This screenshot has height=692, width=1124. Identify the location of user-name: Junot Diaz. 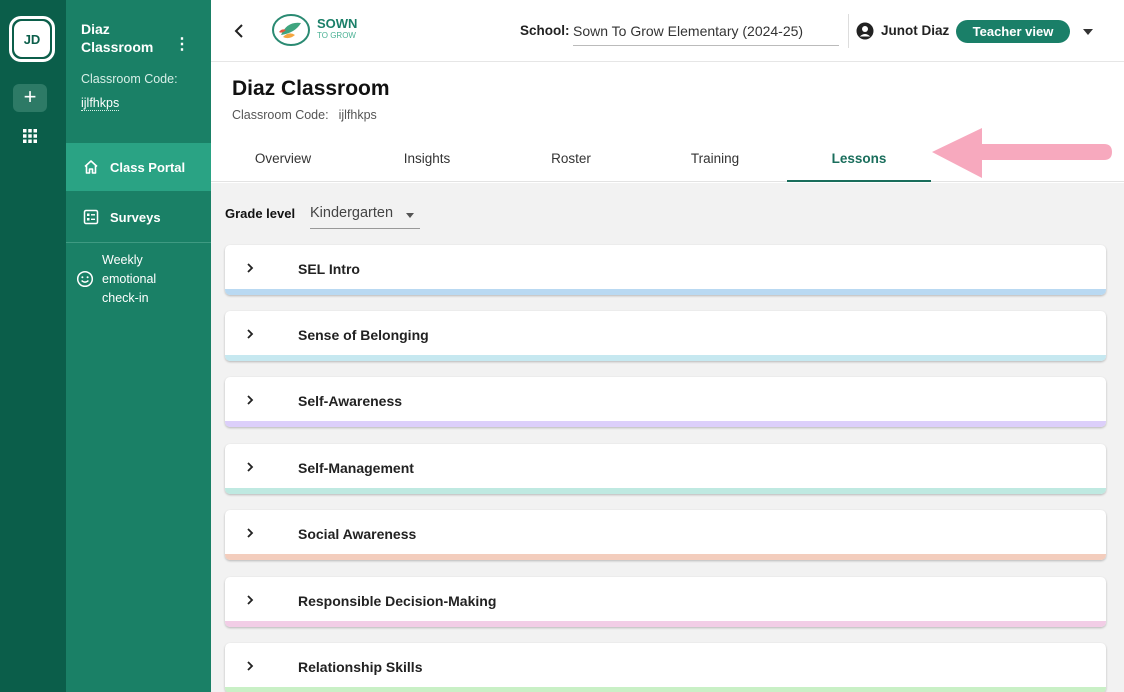
(915, 30).